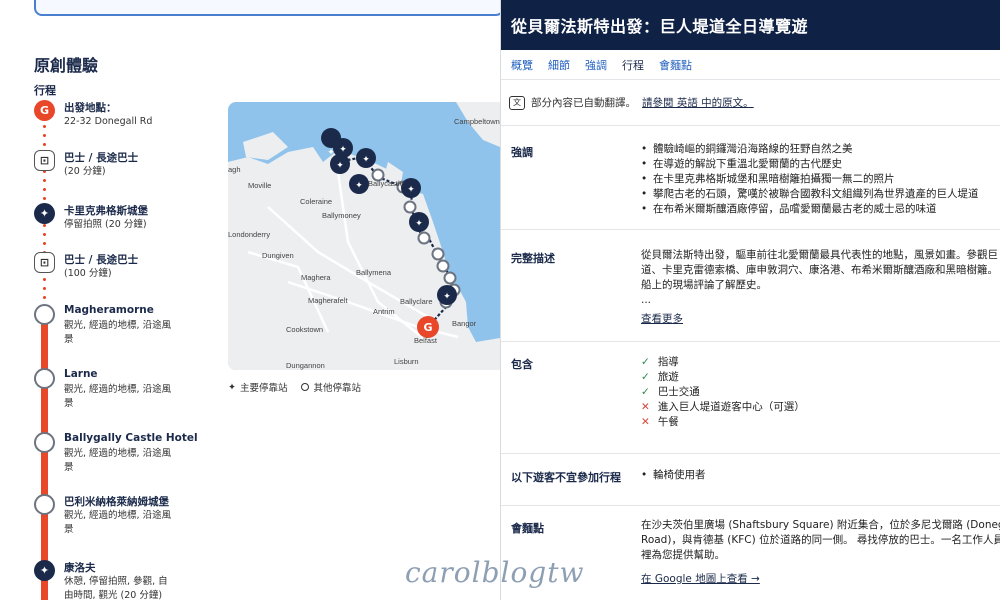 The image size is (1000, 600). Describe the element at coordinates (583, 103) in the screenshot. I see `translation-note: 部分內容已自動翻譯。` at that location.